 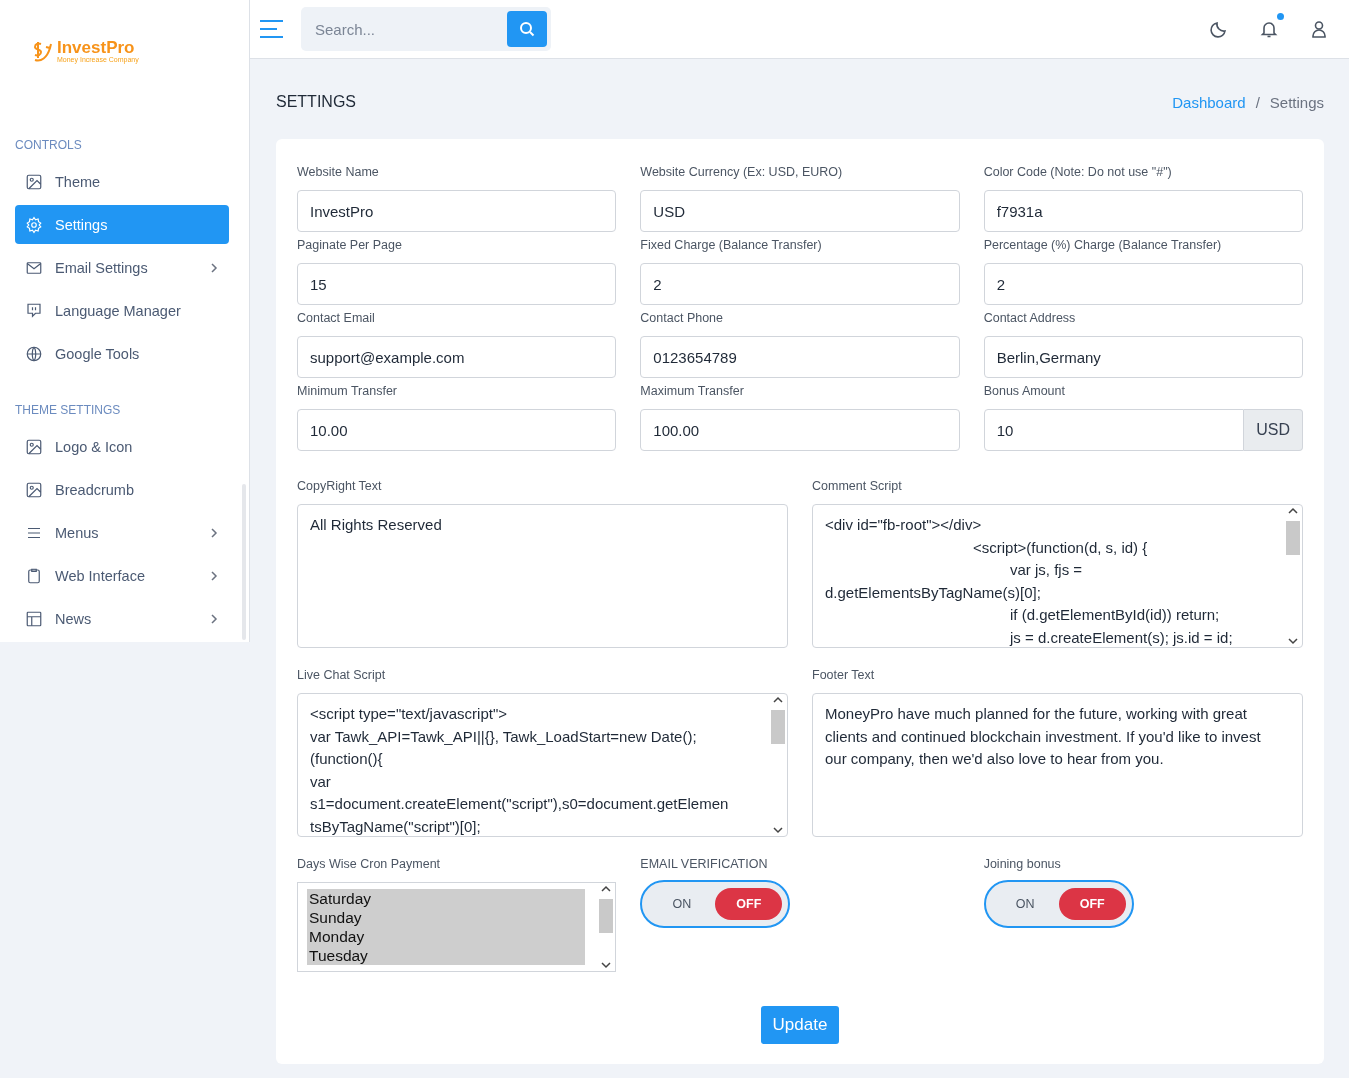 I want to click on text-input: 10, so click(x=1114, y=430).